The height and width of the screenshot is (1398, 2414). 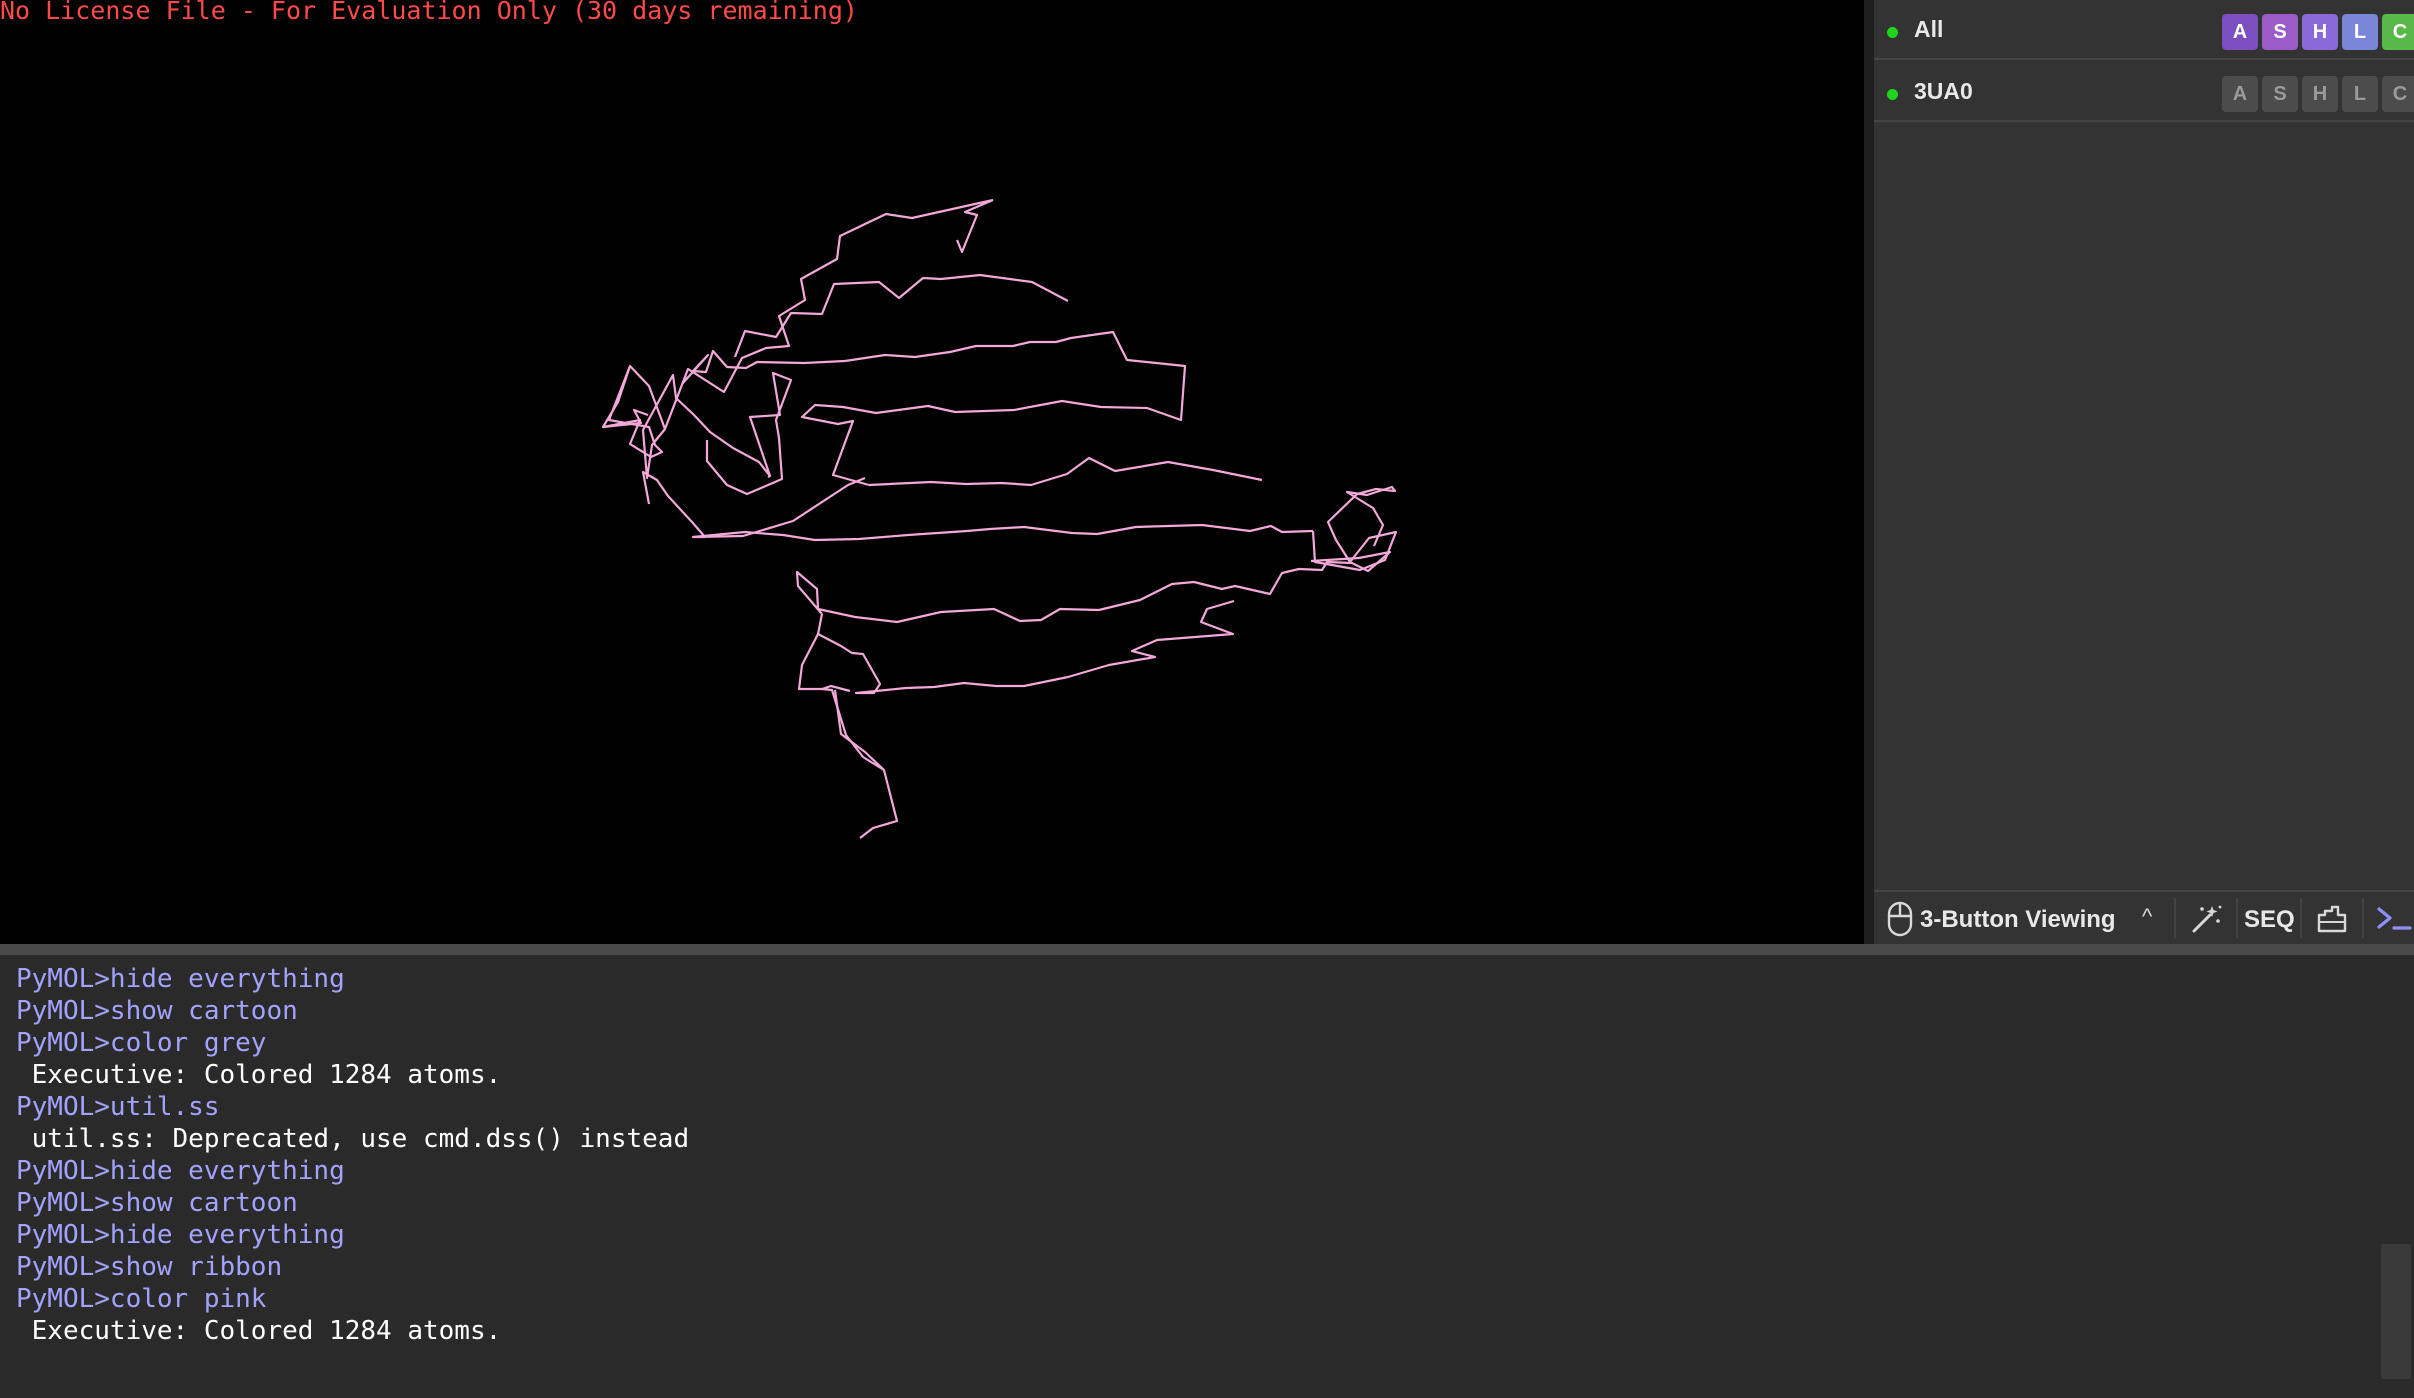 What do you see at coordinates (149, 1267) in the screenshot?
I see `console-line: PyMOL>show ribbon` at bounding box center [149, 1267].